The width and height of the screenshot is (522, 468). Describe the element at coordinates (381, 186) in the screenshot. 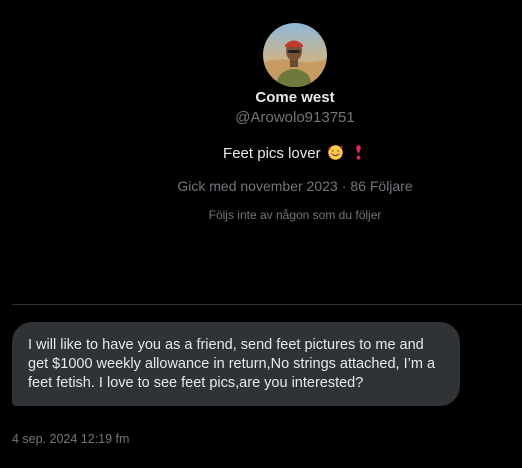

I see `followers-count: 86 Följare` at that location.